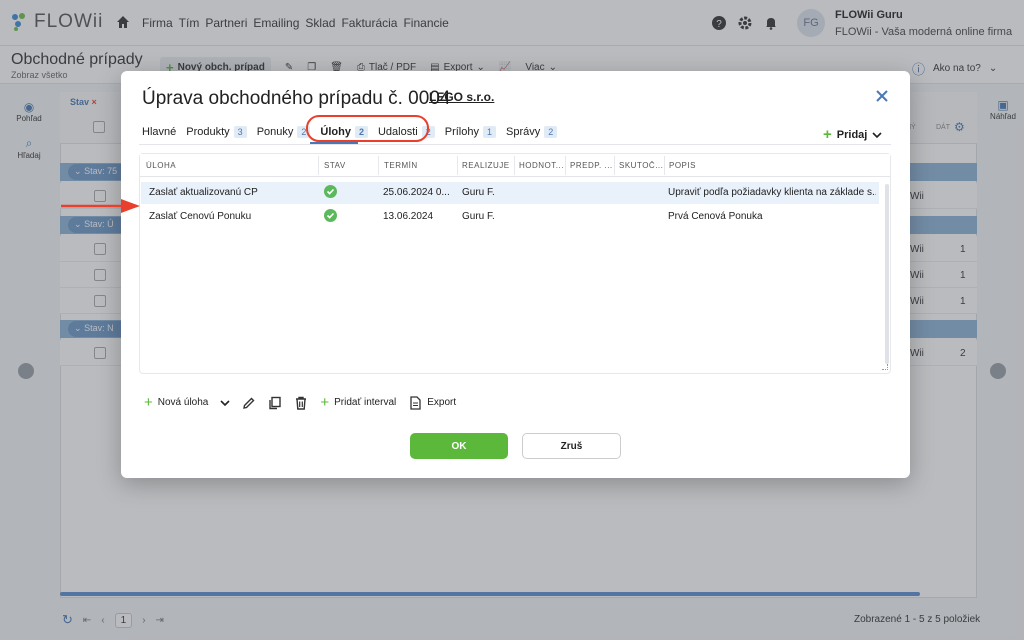 The height and width of the screenshot is (640, 1024). I want to click on dialog-title: Úprava obchodného prípadu č. 0004, so click(296, 98).